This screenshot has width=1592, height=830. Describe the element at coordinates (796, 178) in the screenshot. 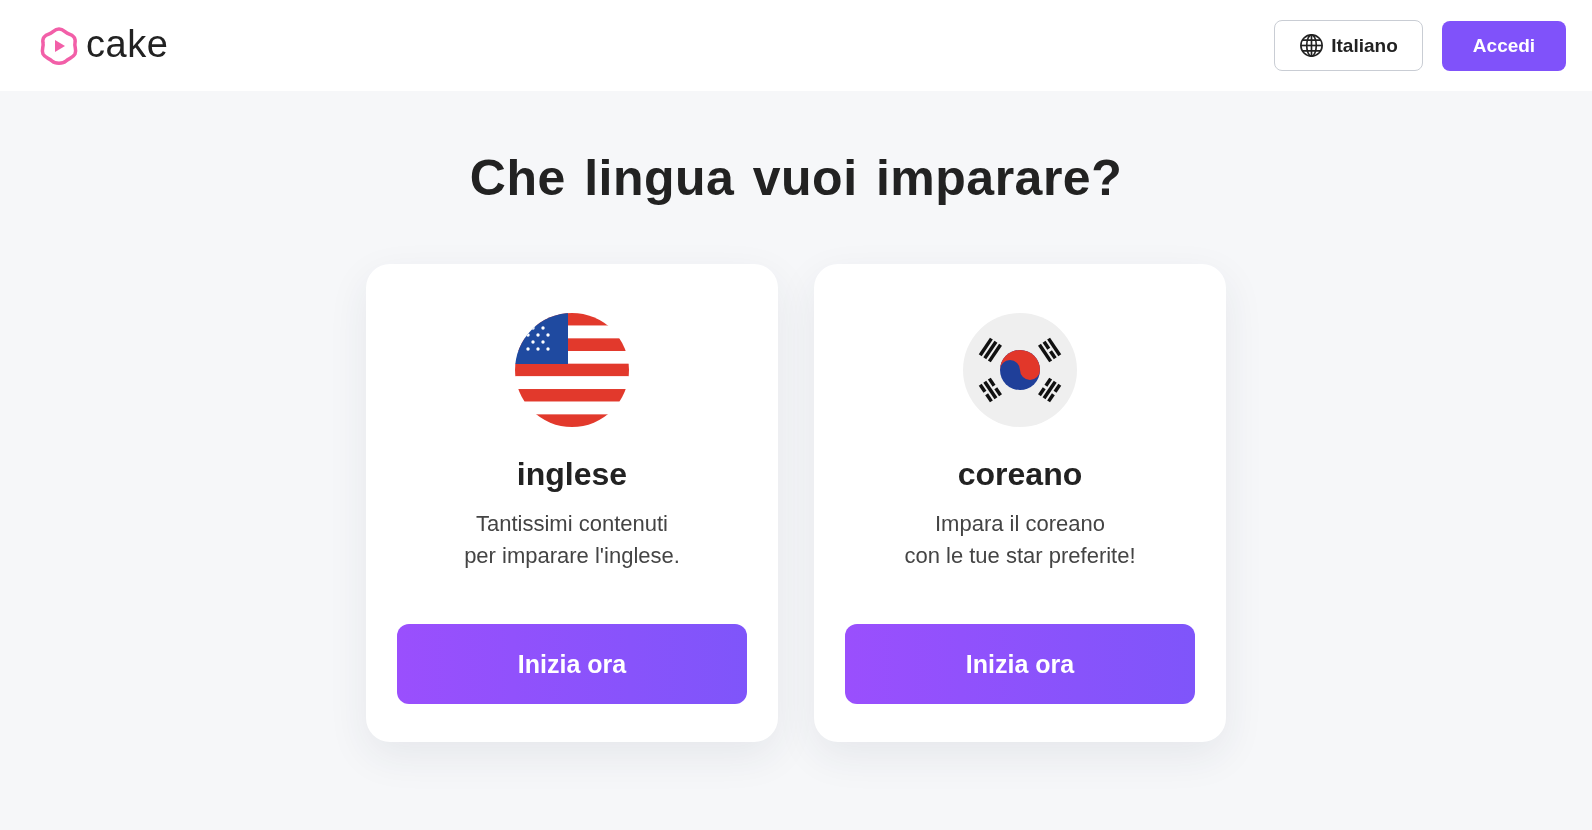

I see `page-title: Che lingua vuoi imparare?` at that location.